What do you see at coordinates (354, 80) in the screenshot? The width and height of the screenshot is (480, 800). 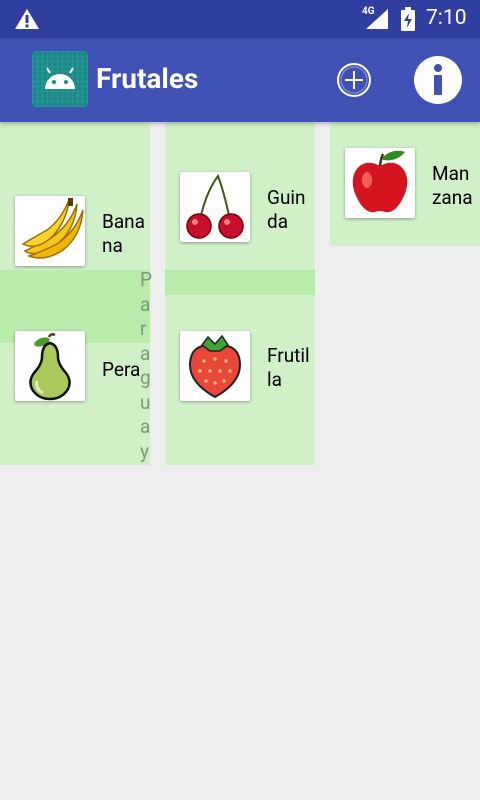 I see `add-circle-icon` at bounding box center [354, 80].